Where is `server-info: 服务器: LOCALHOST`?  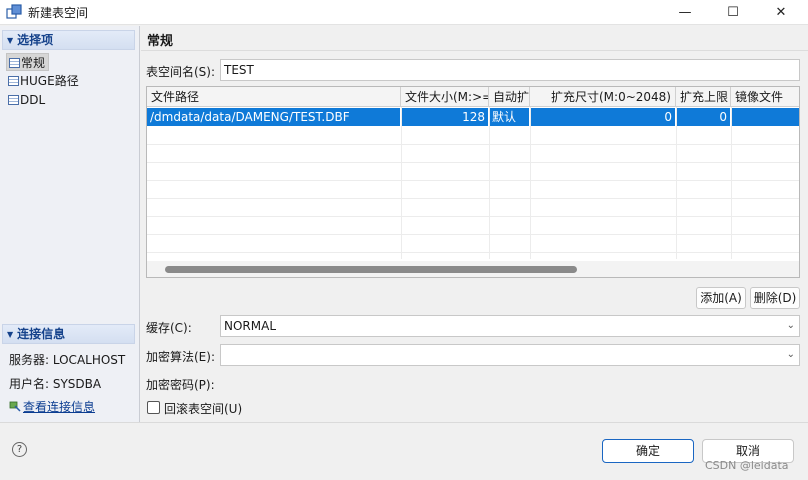 server-info: 服务器: LOCALHOST is located at coordinates (67, 360).